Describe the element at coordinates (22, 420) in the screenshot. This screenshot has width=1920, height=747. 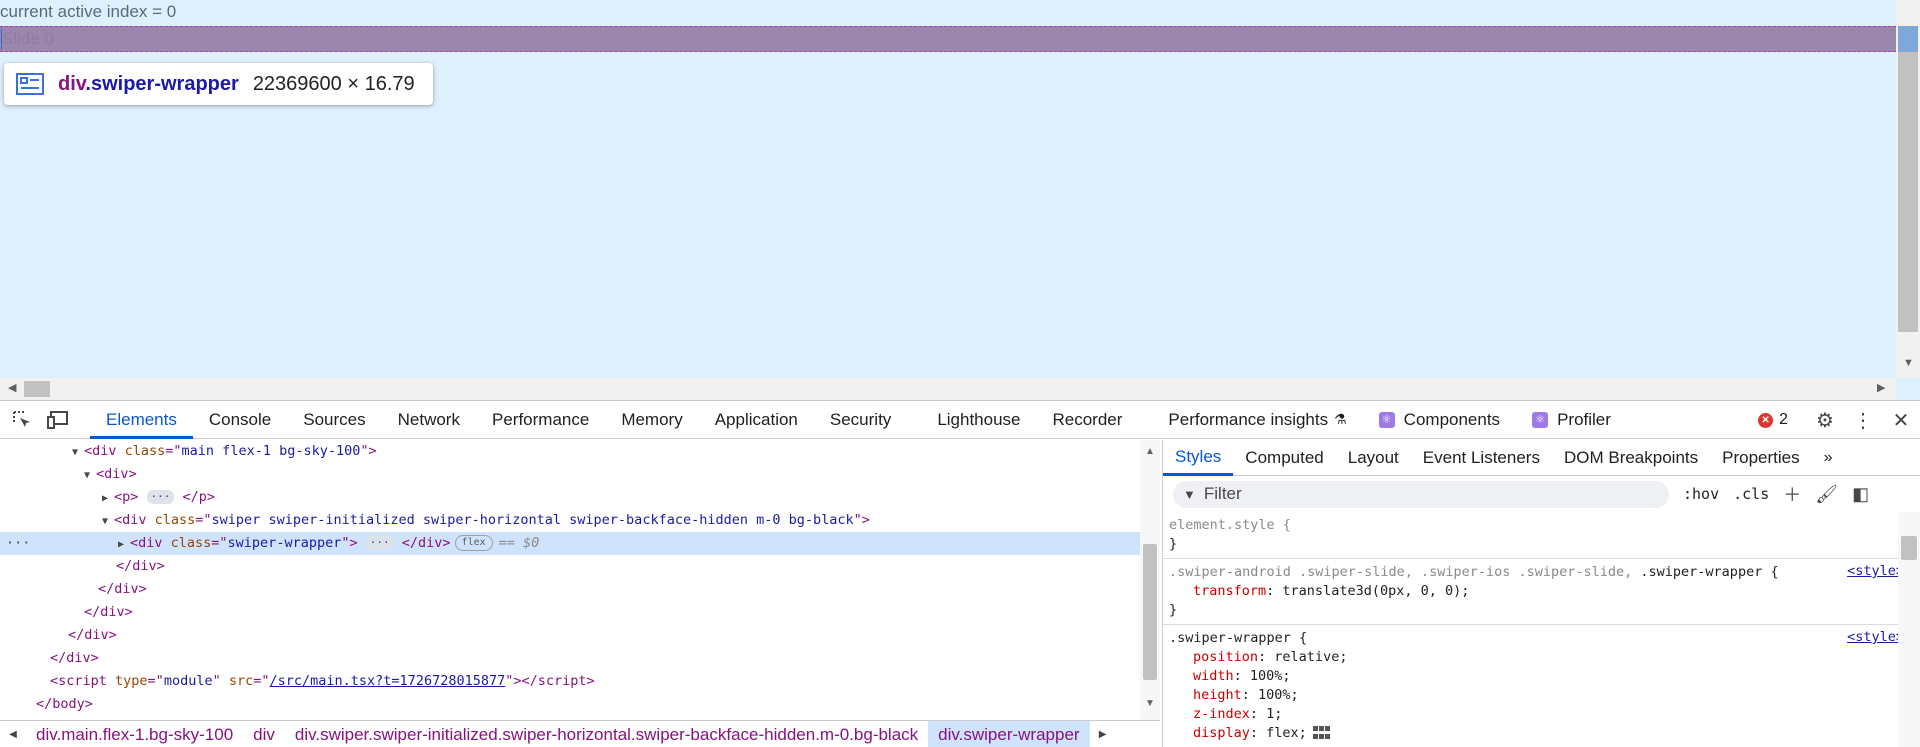
I see `inspect-element-icon` at that location.